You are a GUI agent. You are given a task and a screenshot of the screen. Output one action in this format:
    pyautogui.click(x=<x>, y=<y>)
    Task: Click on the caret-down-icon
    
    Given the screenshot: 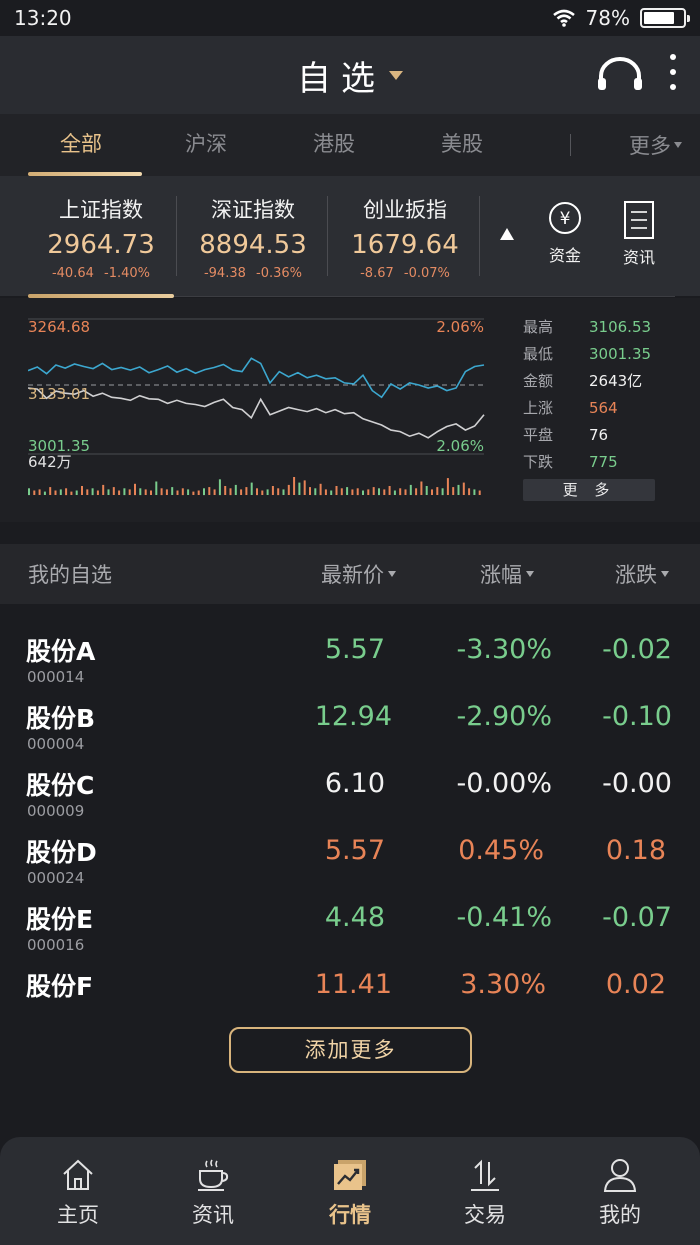 What is the action you would take?
    pyautogui.click(x=396, y=75)
    